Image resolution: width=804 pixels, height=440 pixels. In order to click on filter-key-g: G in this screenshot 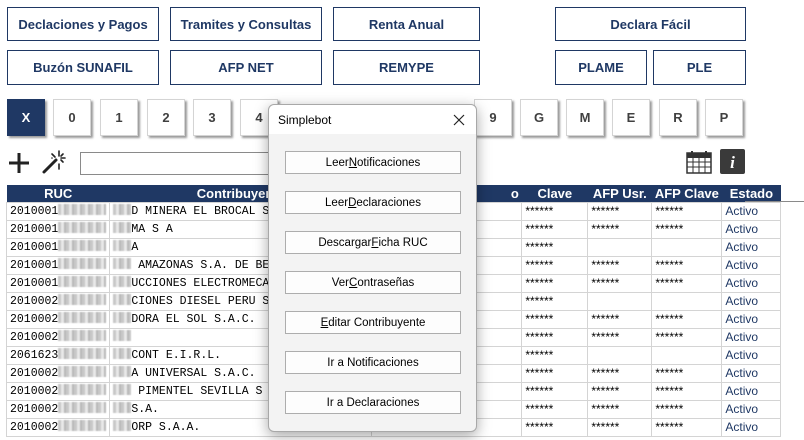, I will do `click(539, 117)`.